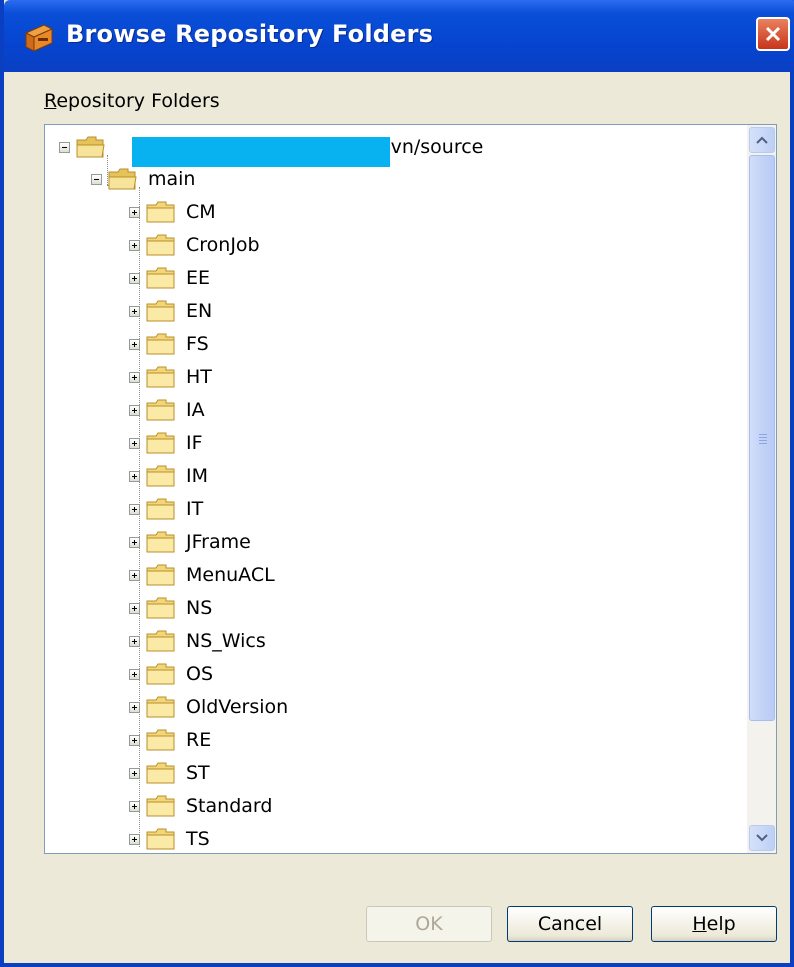 The width and height of the screenshot is (794, 967). I want to click on tree-node-main: main, so click(143, 179).